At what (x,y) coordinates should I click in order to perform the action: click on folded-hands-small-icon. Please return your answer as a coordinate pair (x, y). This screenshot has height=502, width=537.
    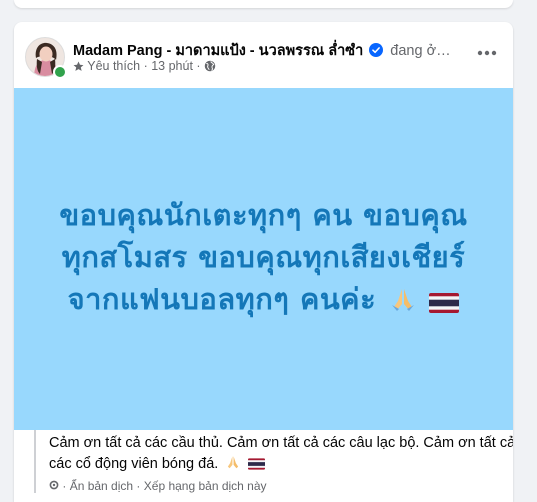
    Looking at the image, I should click on (233, 465).